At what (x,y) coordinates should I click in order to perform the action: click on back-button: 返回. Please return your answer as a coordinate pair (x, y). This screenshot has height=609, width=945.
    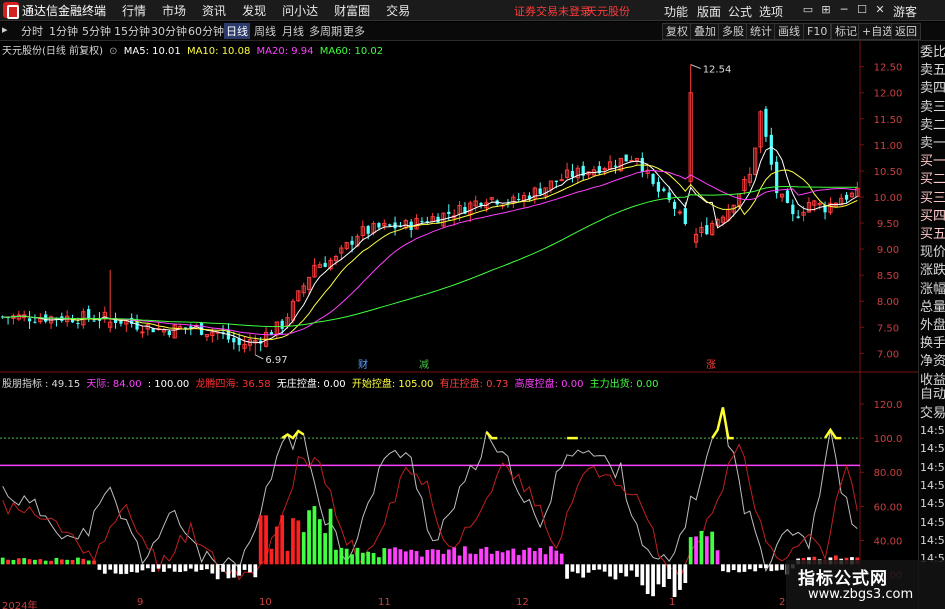
    Looking at the image, I should click on (906, 31).